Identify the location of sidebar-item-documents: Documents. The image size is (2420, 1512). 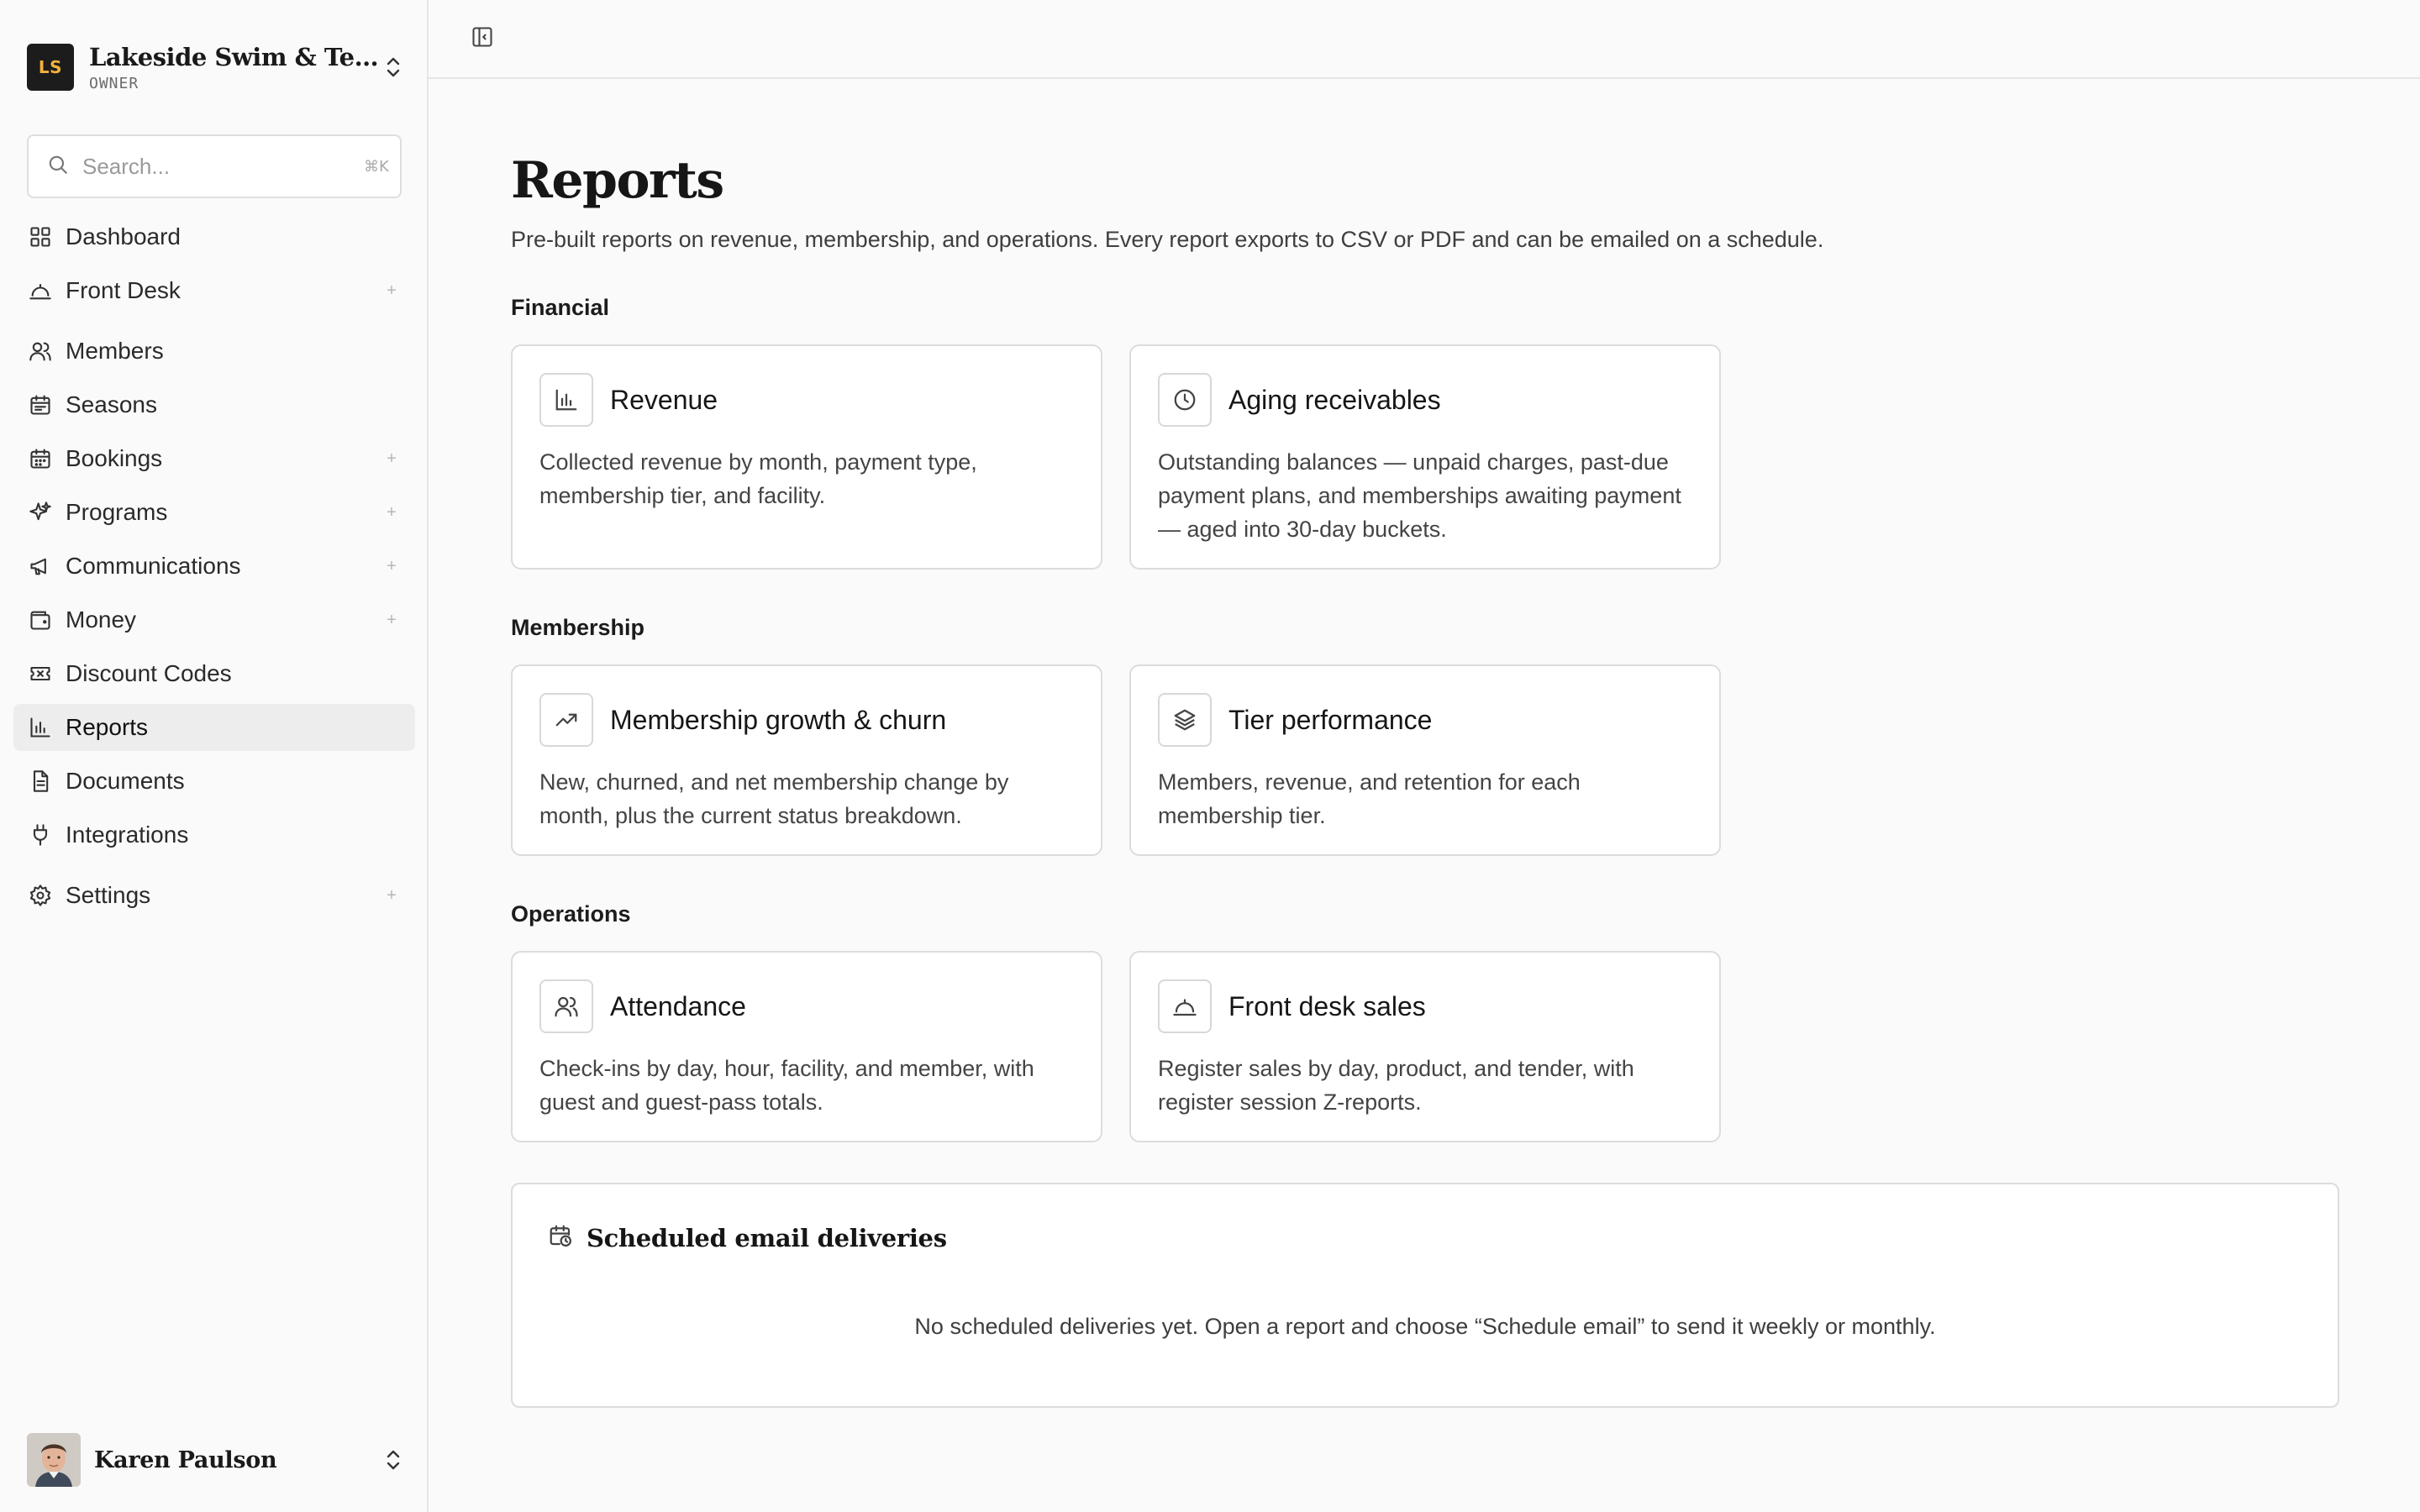
(214, 781).